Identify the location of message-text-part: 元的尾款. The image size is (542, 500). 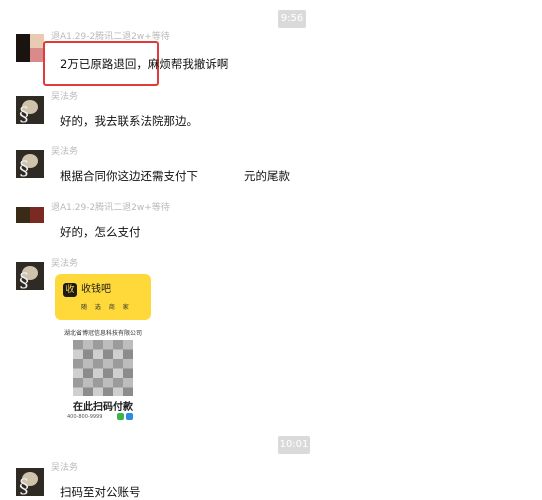
(267, 176).